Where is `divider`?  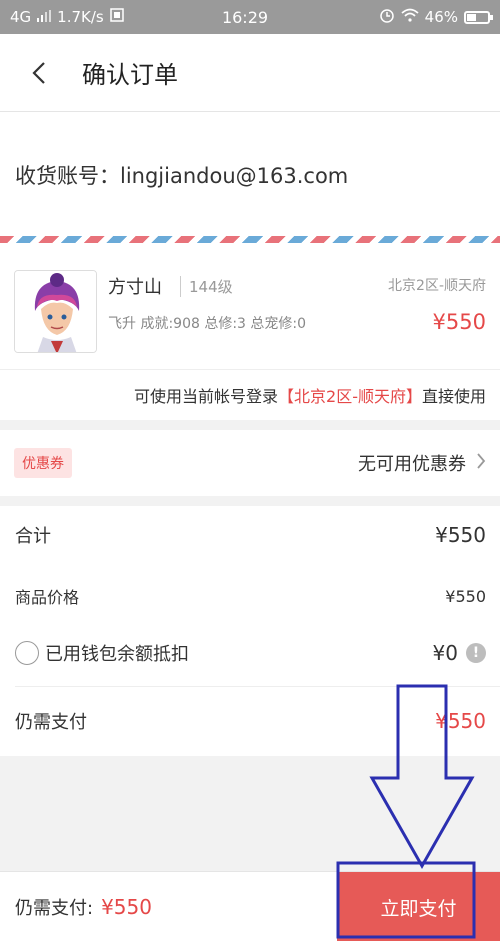
divider is located at coordinates (257, 686).